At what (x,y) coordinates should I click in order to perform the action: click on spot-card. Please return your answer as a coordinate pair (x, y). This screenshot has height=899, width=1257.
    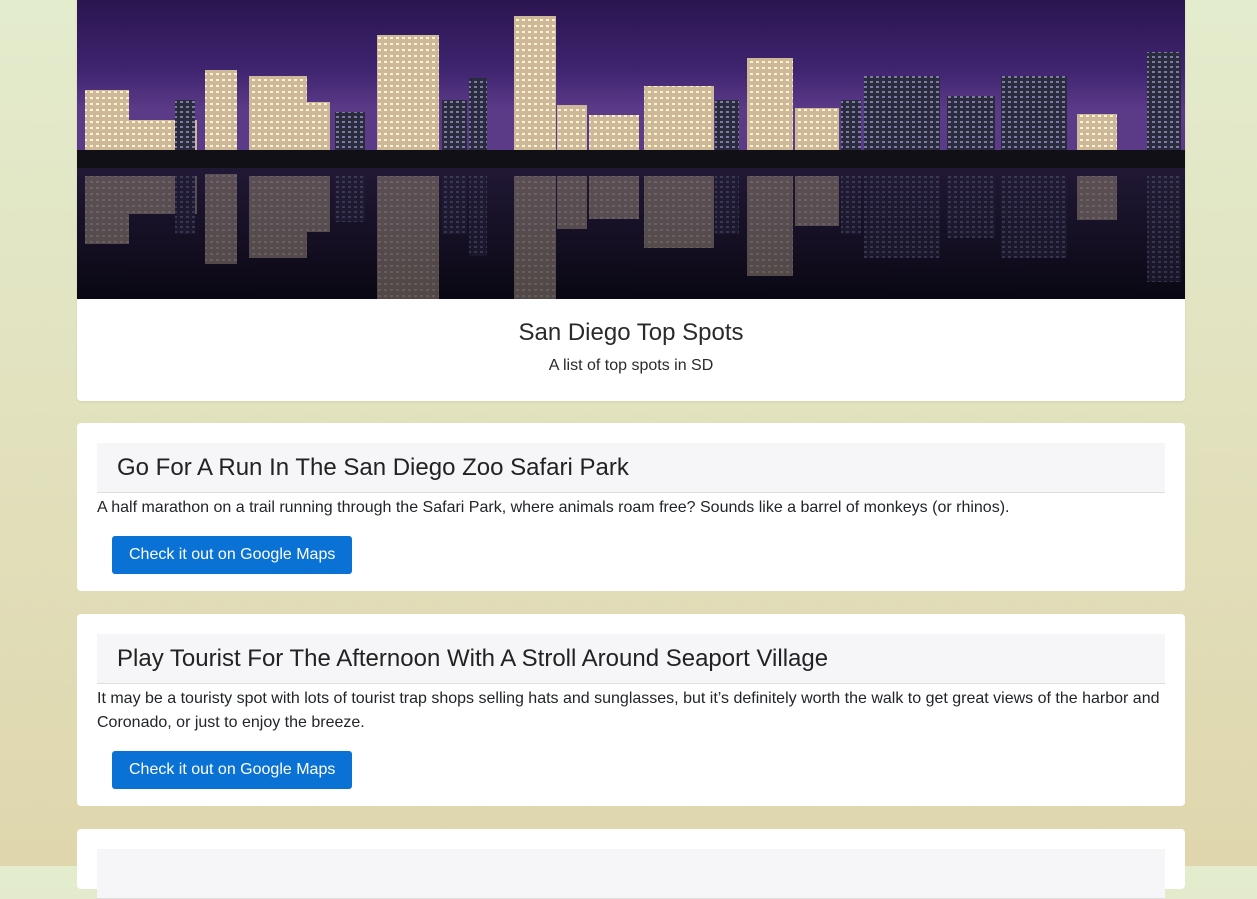
    Looking at the image, I should click on (631, 864).